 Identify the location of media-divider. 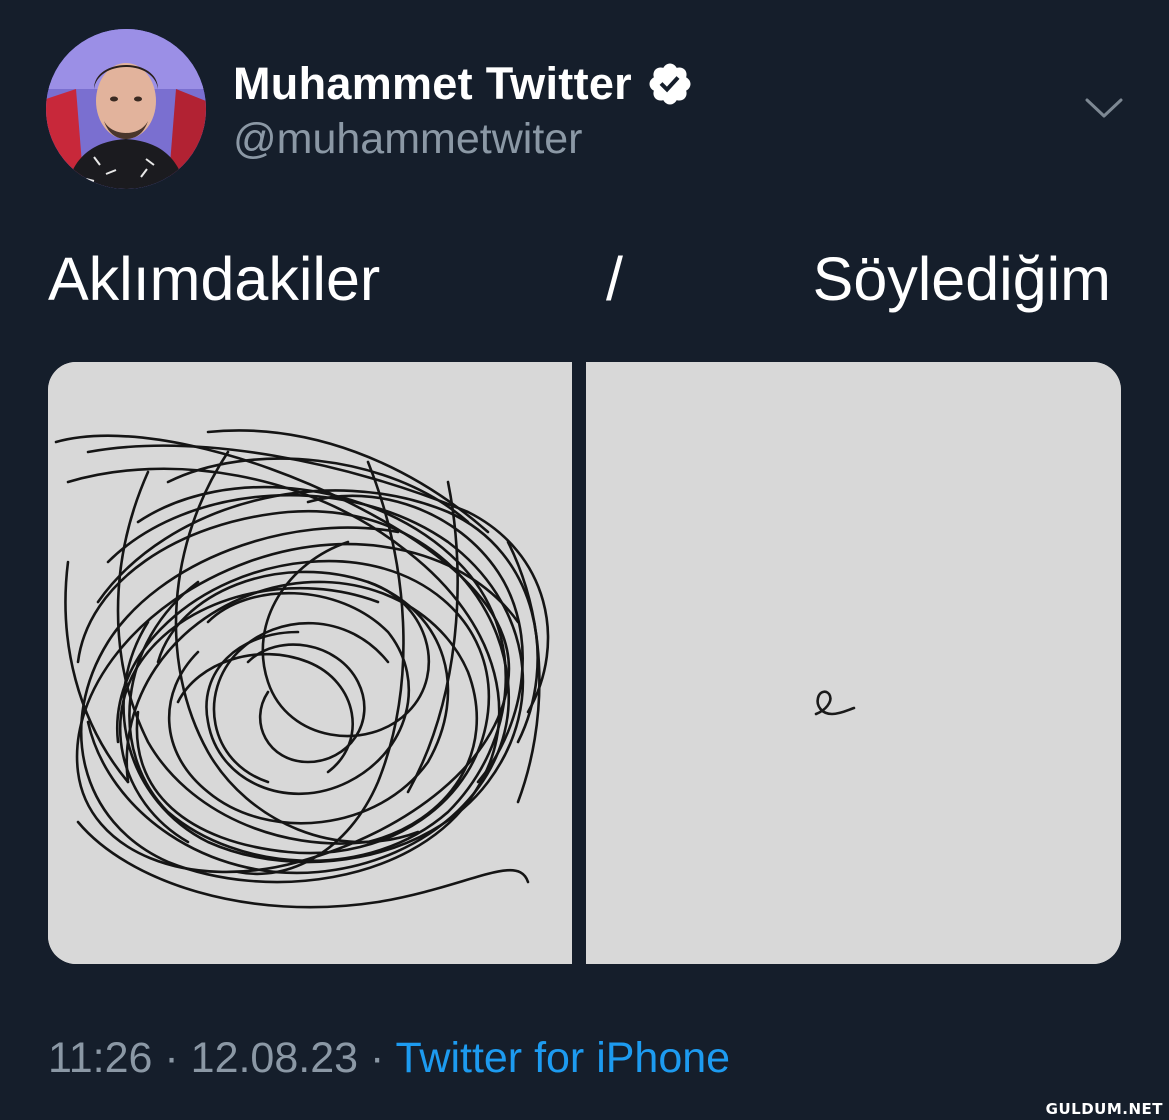
(579, 663).